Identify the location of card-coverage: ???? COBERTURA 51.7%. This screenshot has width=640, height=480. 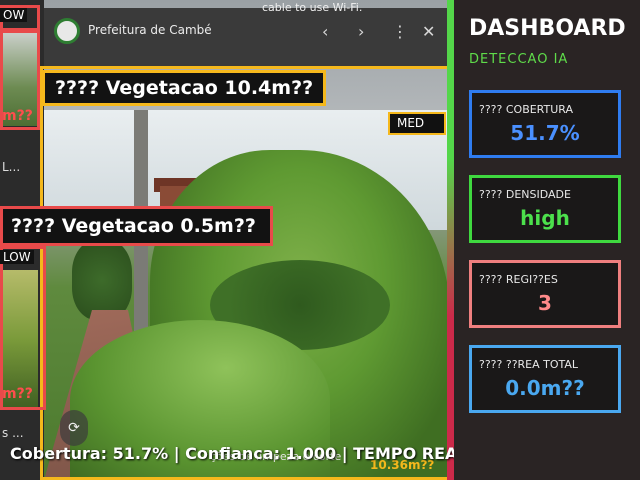
(545, 124).